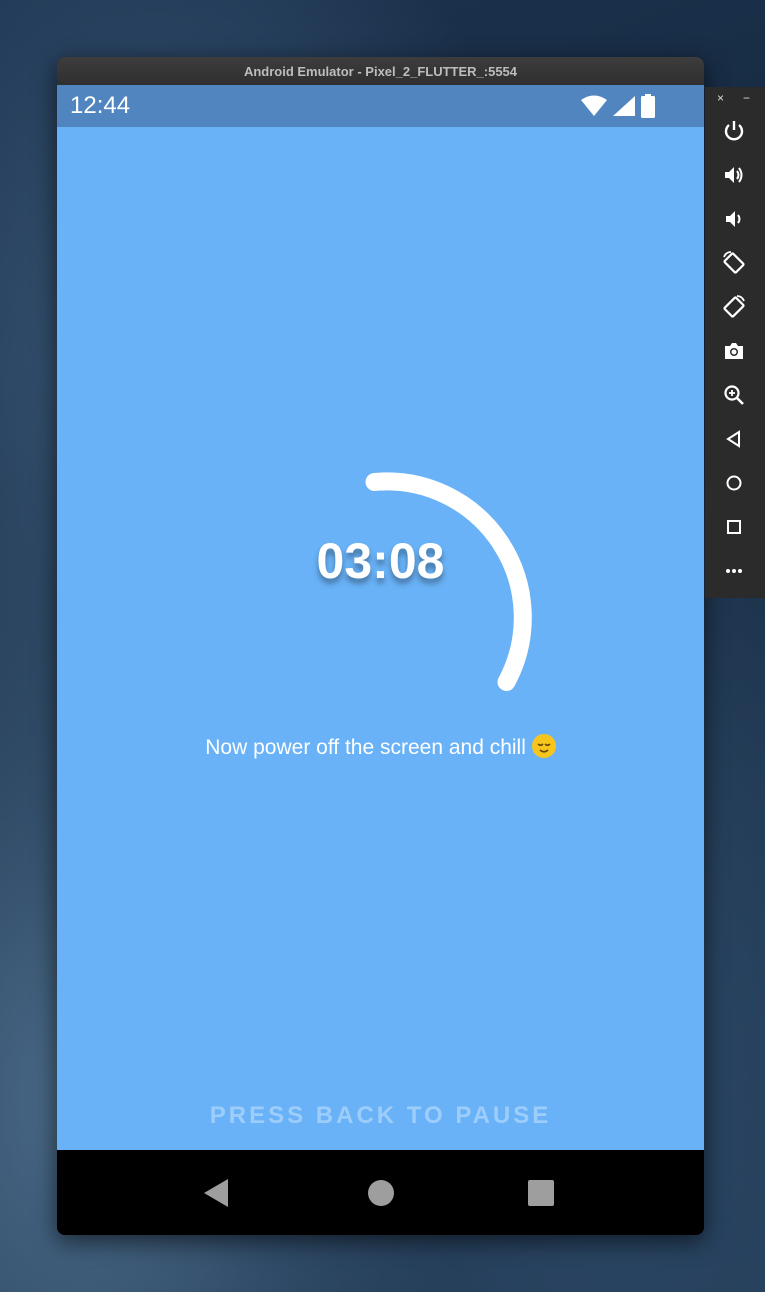 The height and width of the screenshot is (1292, 765). I want to click on zoom-icon, so click(734, 395).